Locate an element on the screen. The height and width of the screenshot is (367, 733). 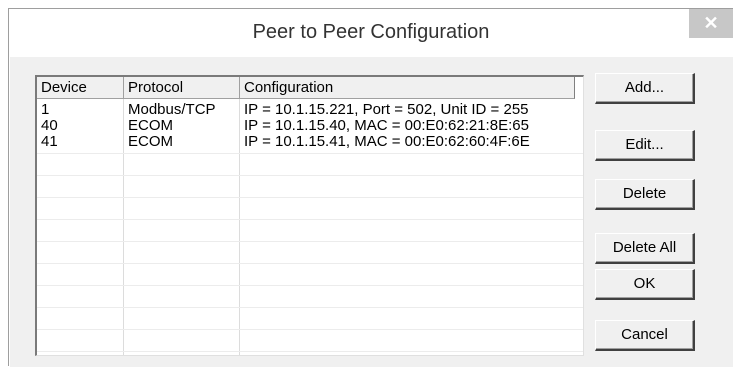
device-cell: 1 is located at coordinates (45, 109).